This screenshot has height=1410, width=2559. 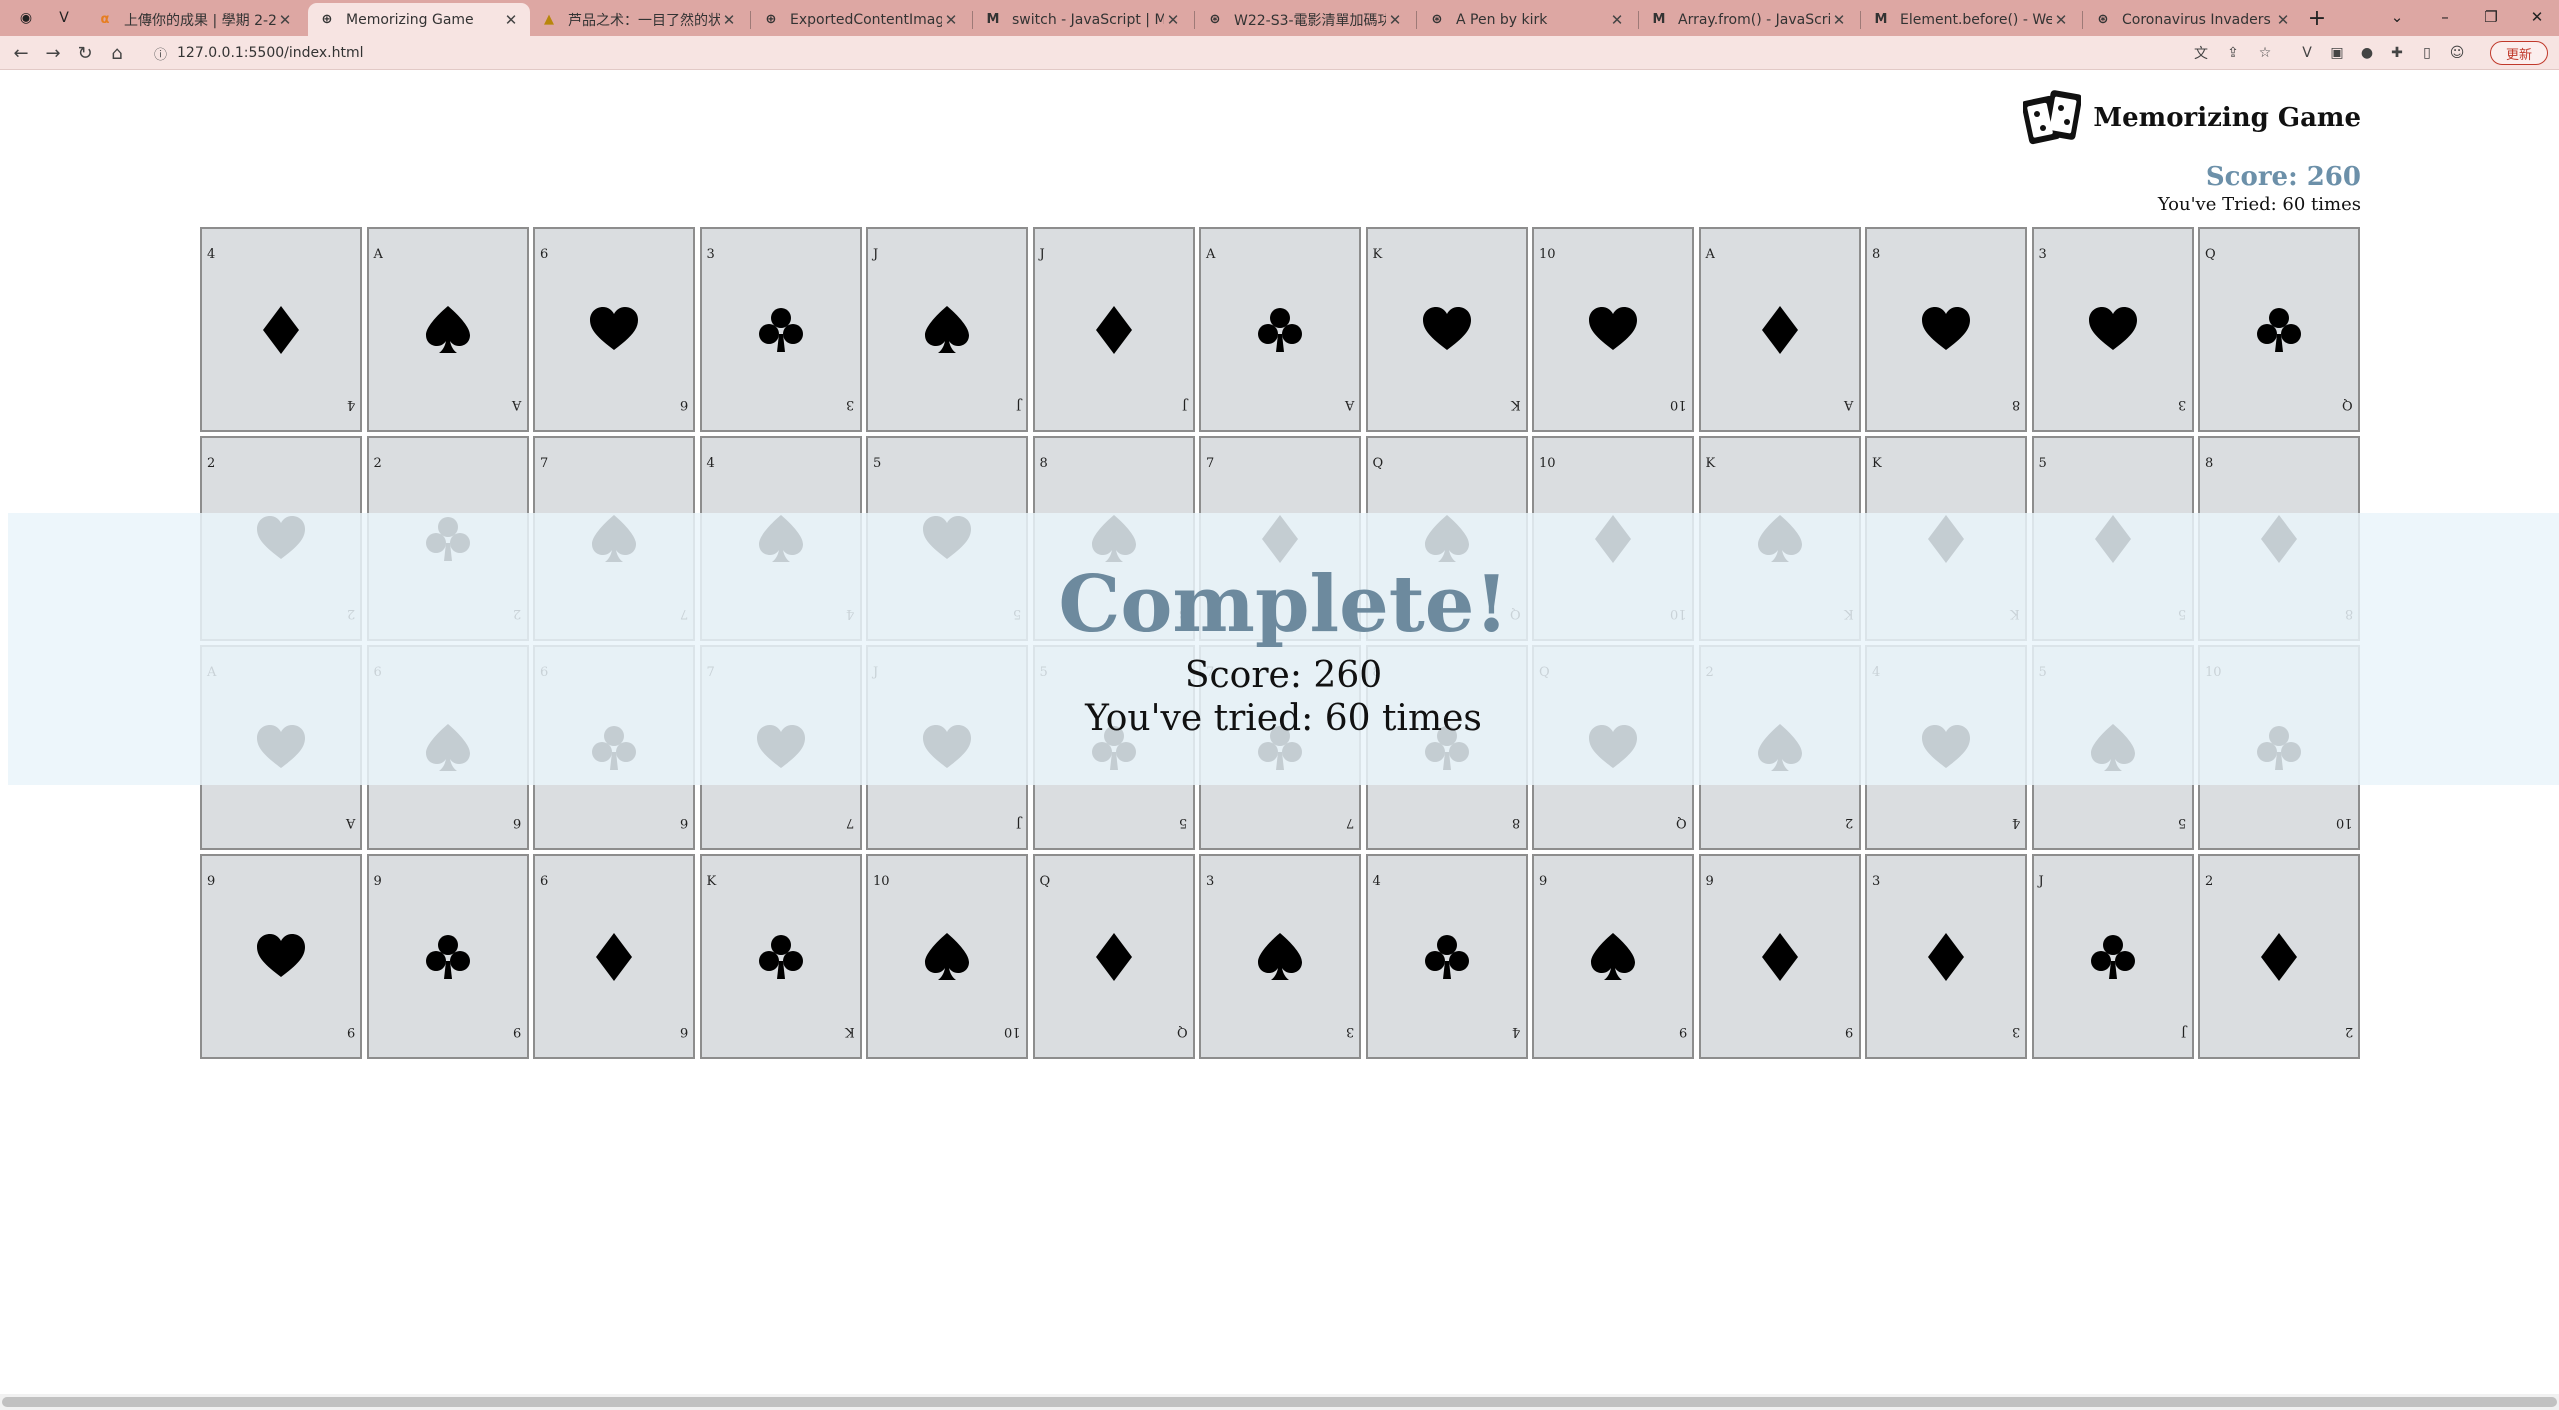 I want to click on card-rank-top: 6, so click(x=544, y=254).